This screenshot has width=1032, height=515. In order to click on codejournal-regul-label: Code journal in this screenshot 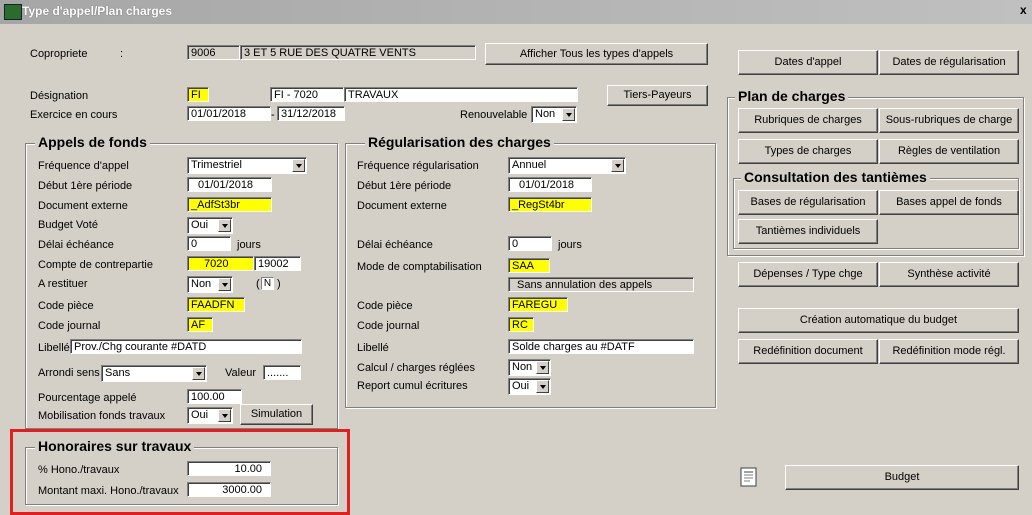, I will do `click(388, 326)`.